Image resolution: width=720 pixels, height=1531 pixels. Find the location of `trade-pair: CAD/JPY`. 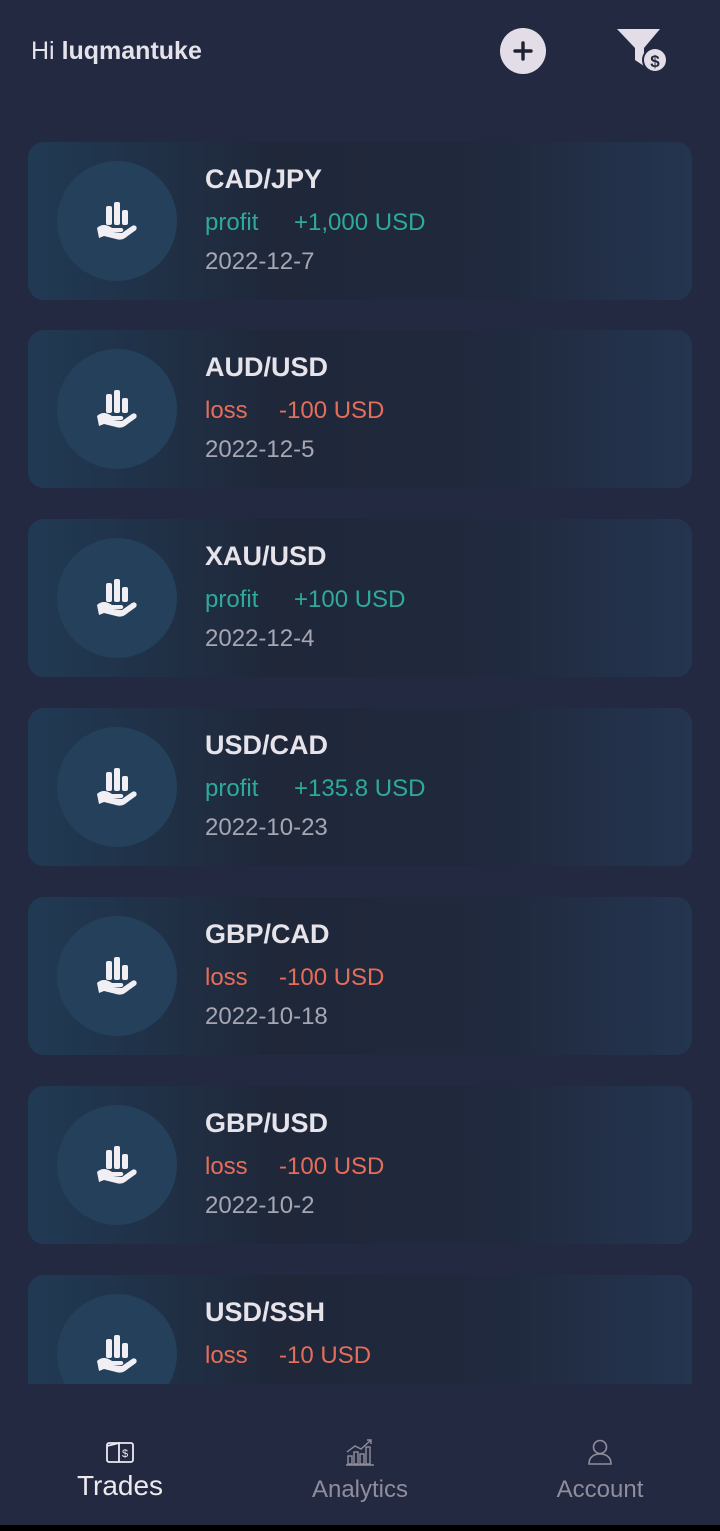

trade-pair: CAD/JPY is located at coordinates (264, 179).